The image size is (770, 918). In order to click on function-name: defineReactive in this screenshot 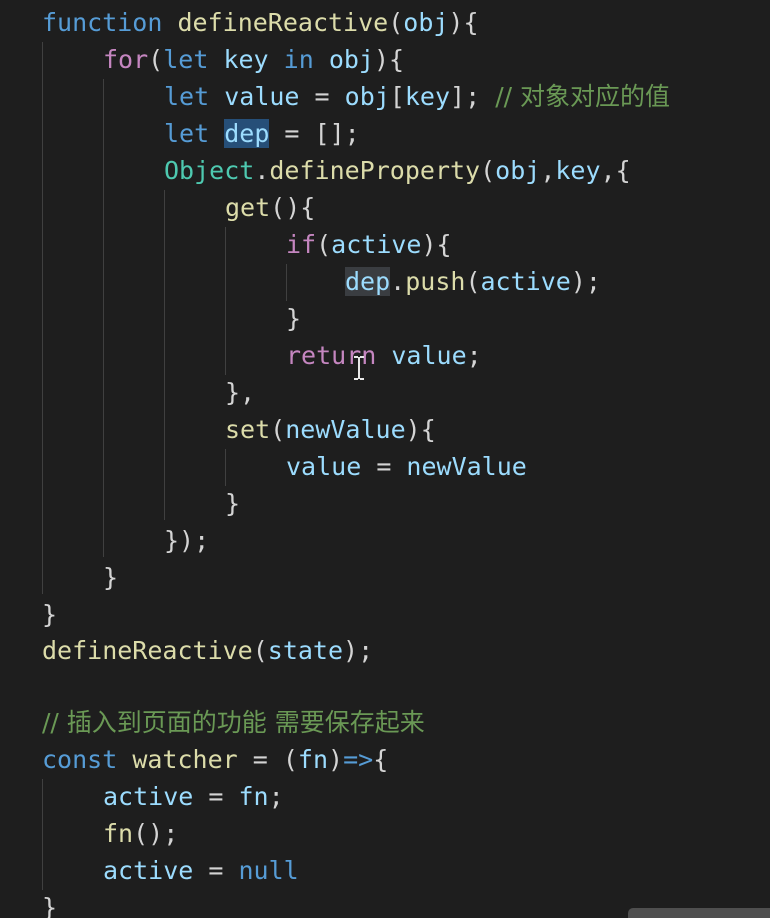, I will do `click(283, 22)`.